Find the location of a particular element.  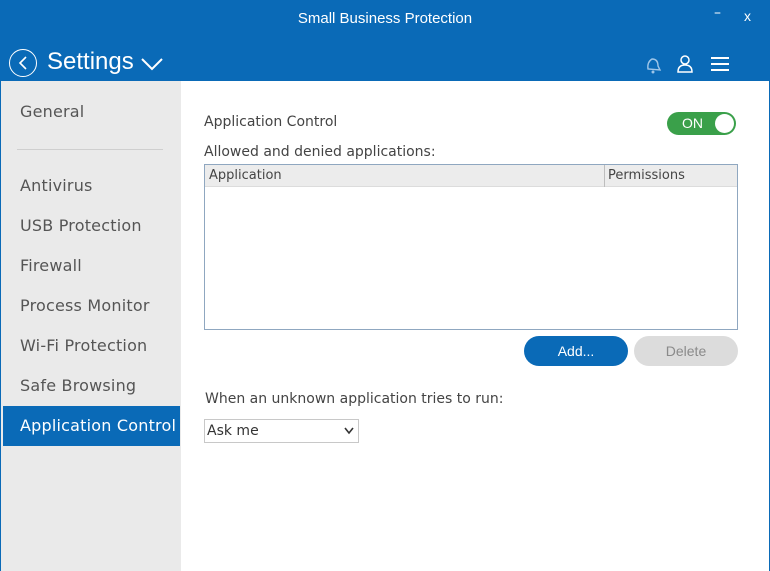

sidebar-item-antivirus: Antivirus is located at coordinates (89, 186).